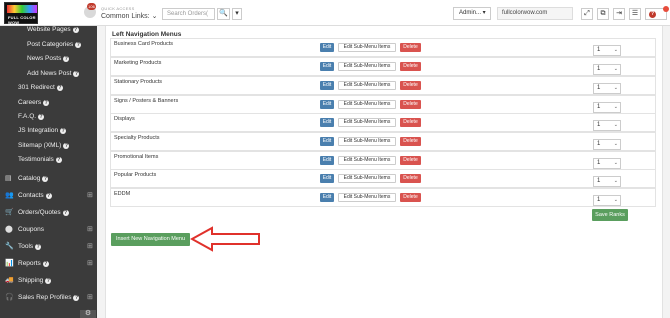  What do you see at coordinates (91, 6) in the screenshot?
I see `notification-badge: 106` at bounding box center [91, 6].